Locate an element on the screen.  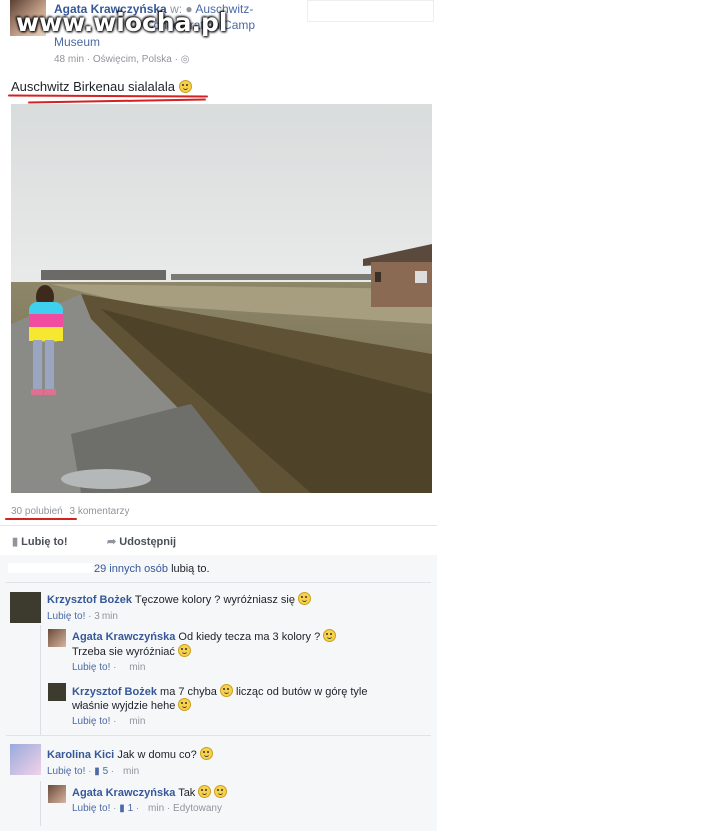
likes-count: 30 polubień is located at coordinates (37, 511).